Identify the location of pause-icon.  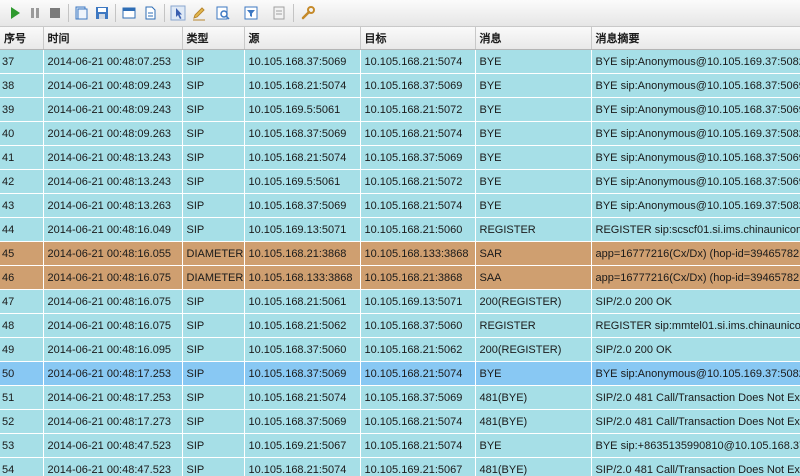
(35, 13).